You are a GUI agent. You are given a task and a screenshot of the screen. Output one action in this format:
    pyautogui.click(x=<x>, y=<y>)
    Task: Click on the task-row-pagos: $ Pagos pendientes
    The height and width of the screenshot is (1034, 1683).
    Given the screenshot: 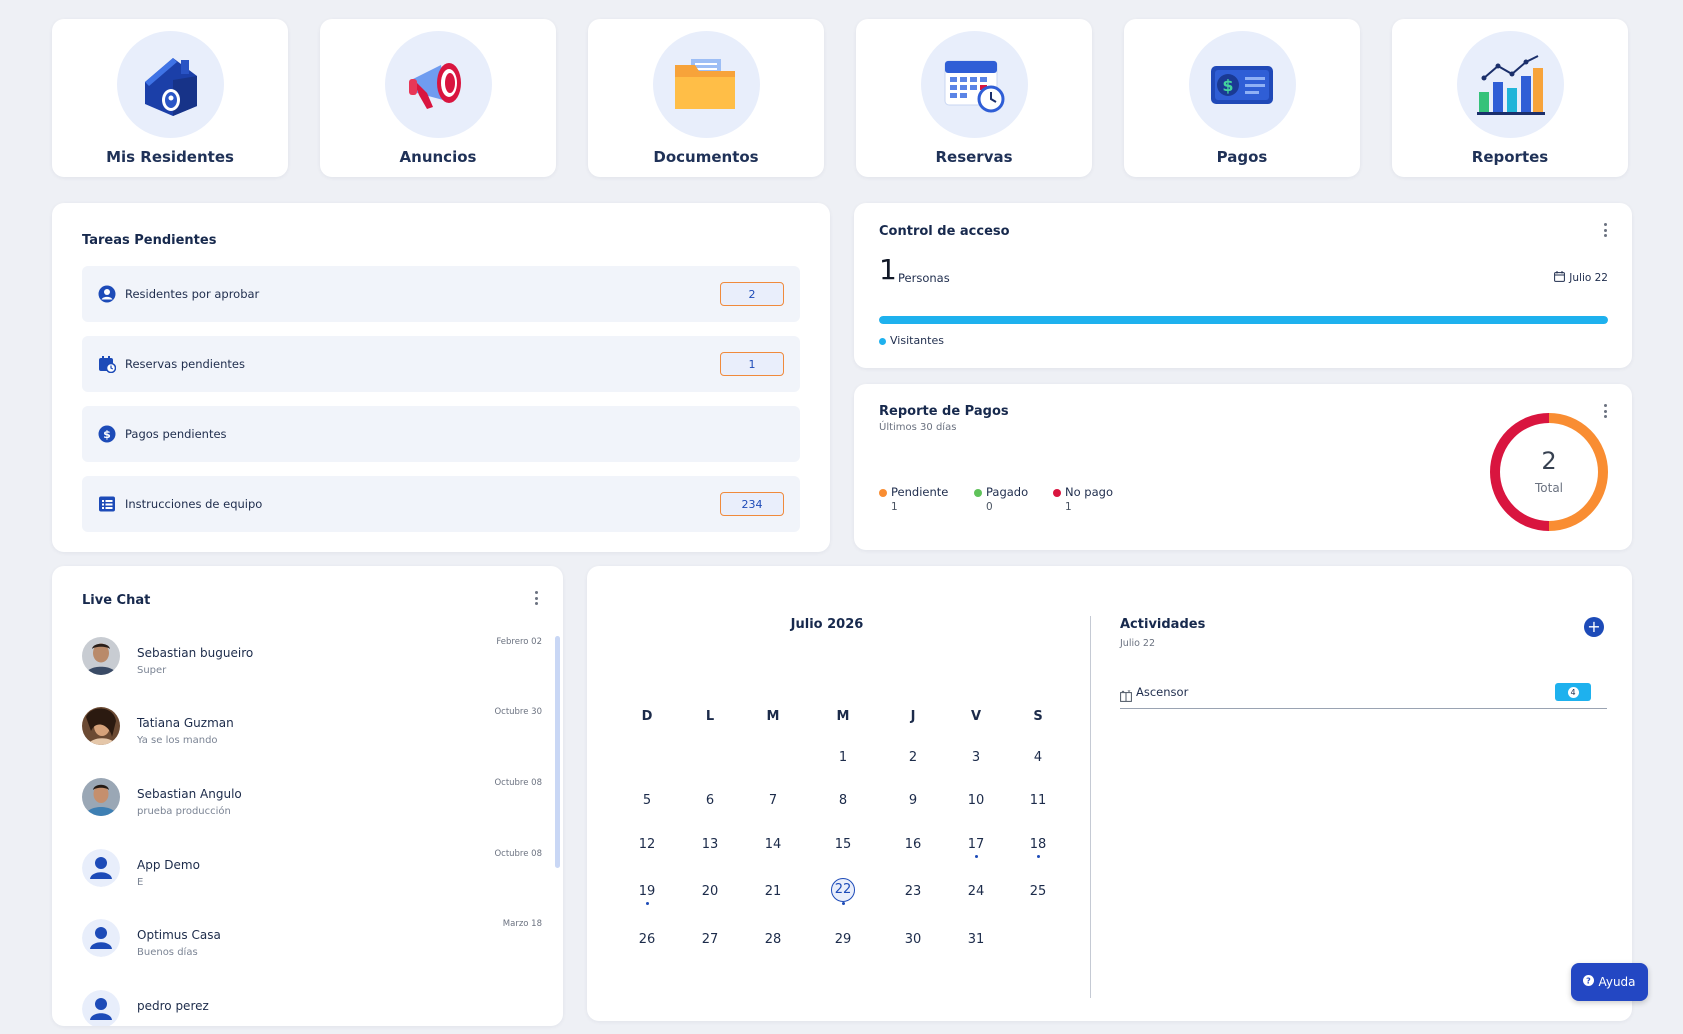 What is the action you would take?
    pyautogui.click(x=441, y=434)
    